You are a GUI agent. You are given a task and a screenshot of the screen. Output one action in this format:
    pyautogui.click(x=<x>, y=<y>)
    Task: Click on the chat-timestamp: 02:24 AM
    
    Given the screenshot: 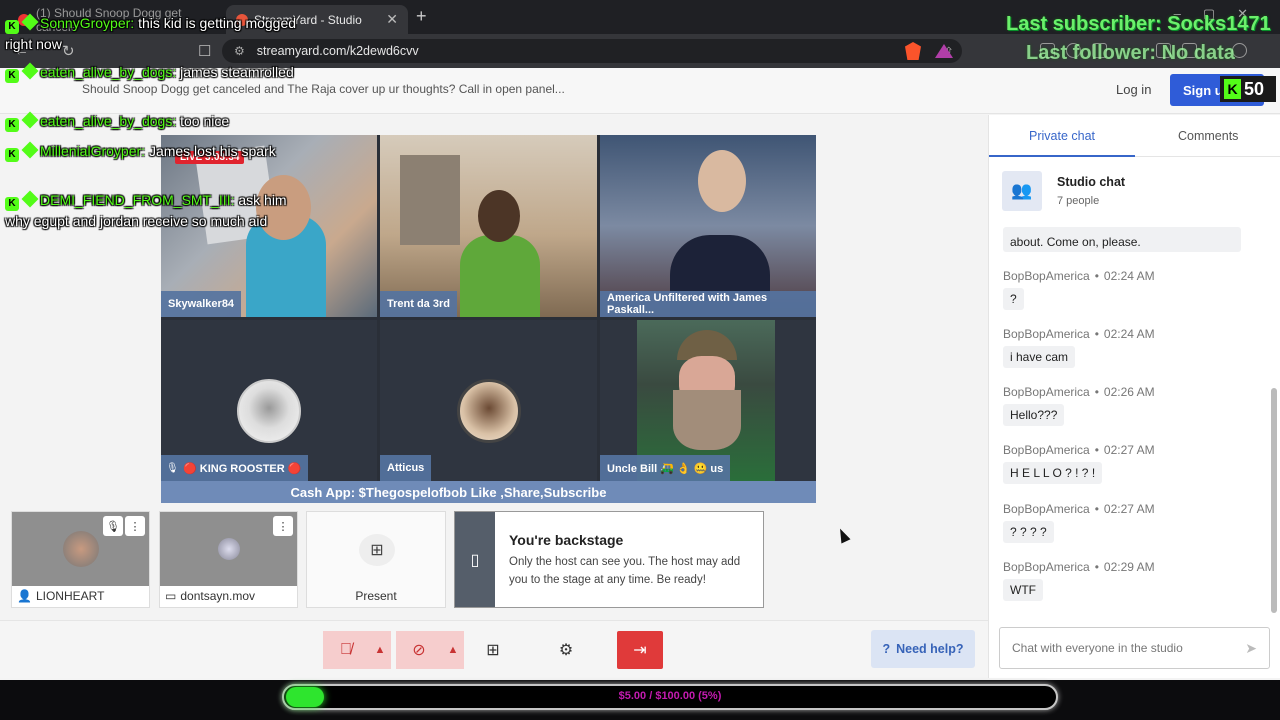 What is the action you would take?
    pyautogui.click(x=1129, y=334)
    